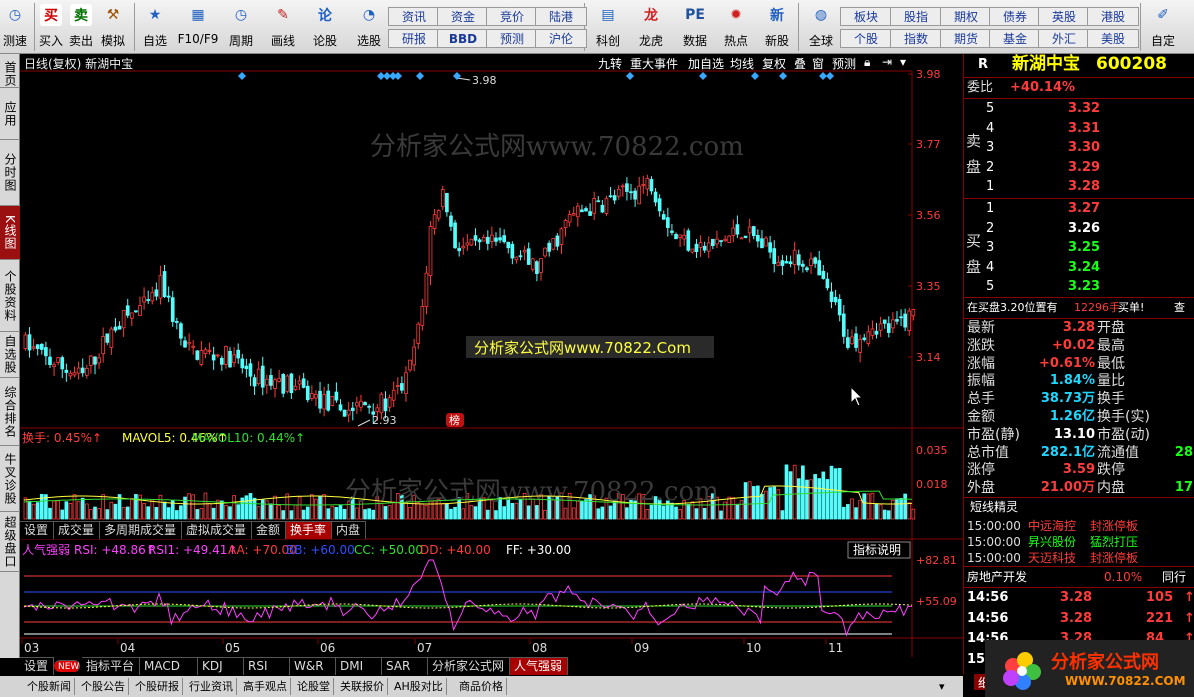  Describe the element at coordinates (695, 28) in the screenshot. I see `toolbar-button-12: PE 数据` at that location.